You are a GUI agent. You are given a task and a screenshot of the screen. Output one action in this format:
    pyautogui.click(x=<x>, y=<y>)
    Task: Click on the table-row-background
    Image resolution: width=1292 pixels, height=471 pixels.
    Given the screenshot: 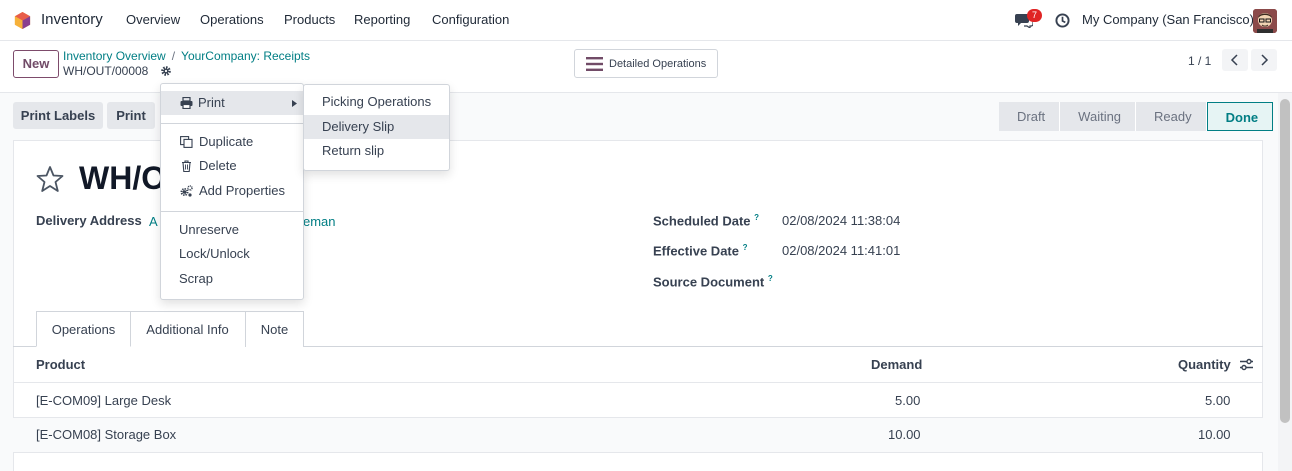 What is the action you would take?
    pyautogui.click(x=638, y=435)
    